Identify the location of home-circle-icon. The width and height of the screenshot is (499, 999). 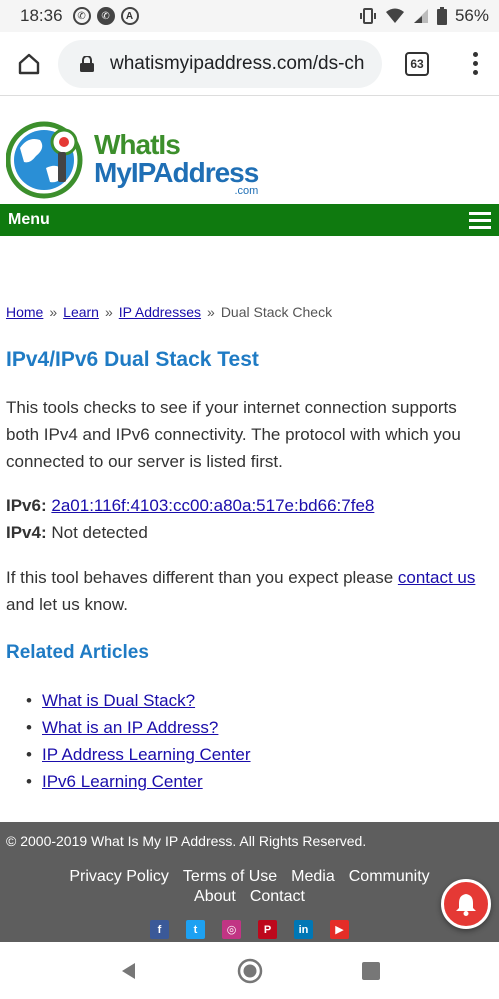
(250, 971).